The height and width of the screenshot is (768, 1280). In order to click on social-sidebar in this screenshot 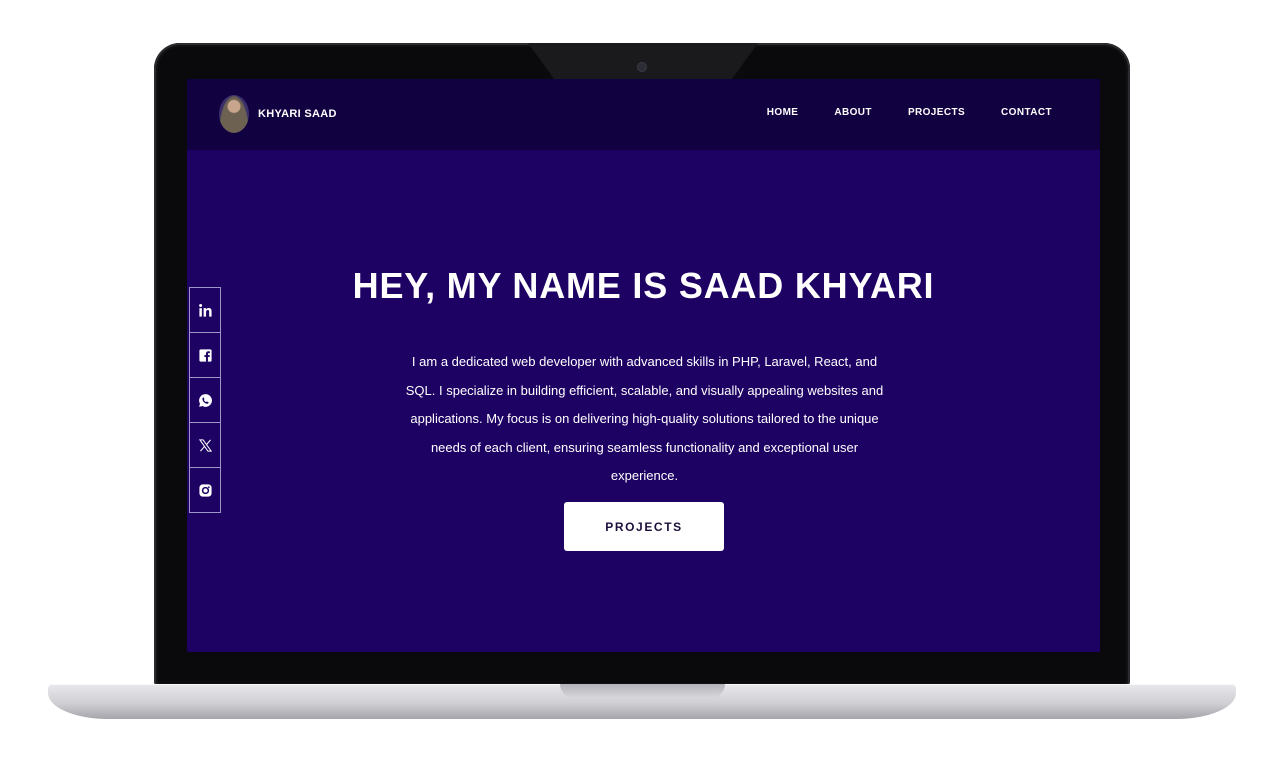, I will do `click(205, 400)`.